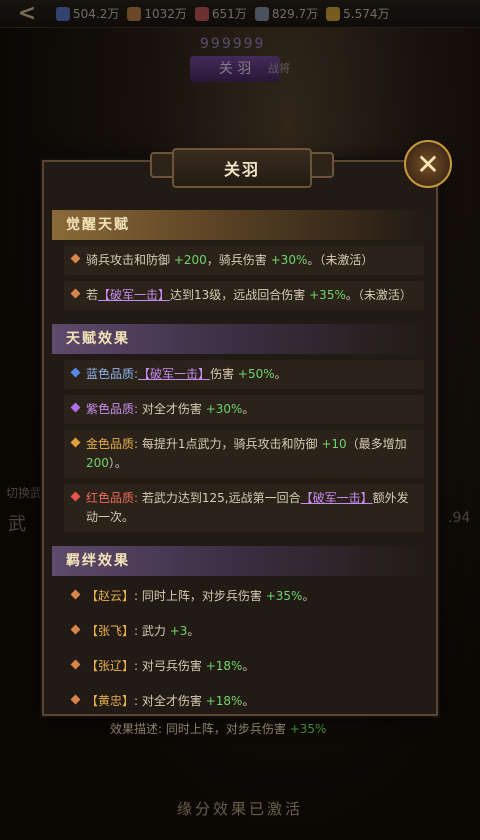 This screenshot has height=840, width=480. Describe the element at coordinates (244, 409) in the screenshot. I see `talent-entry-purple: 紫色品质: 对全才伤害 +30%。` at that location.